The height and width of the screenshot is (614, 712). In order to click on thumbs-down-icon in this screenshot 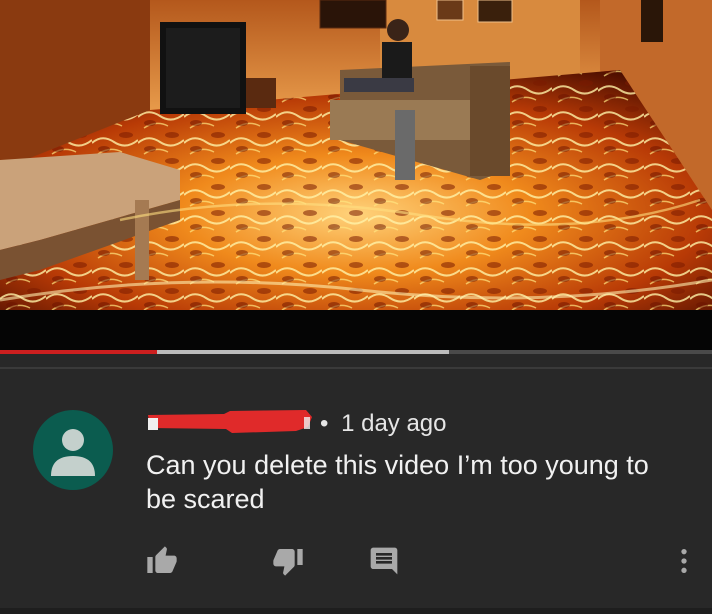, I will do `click(288, 562)`.